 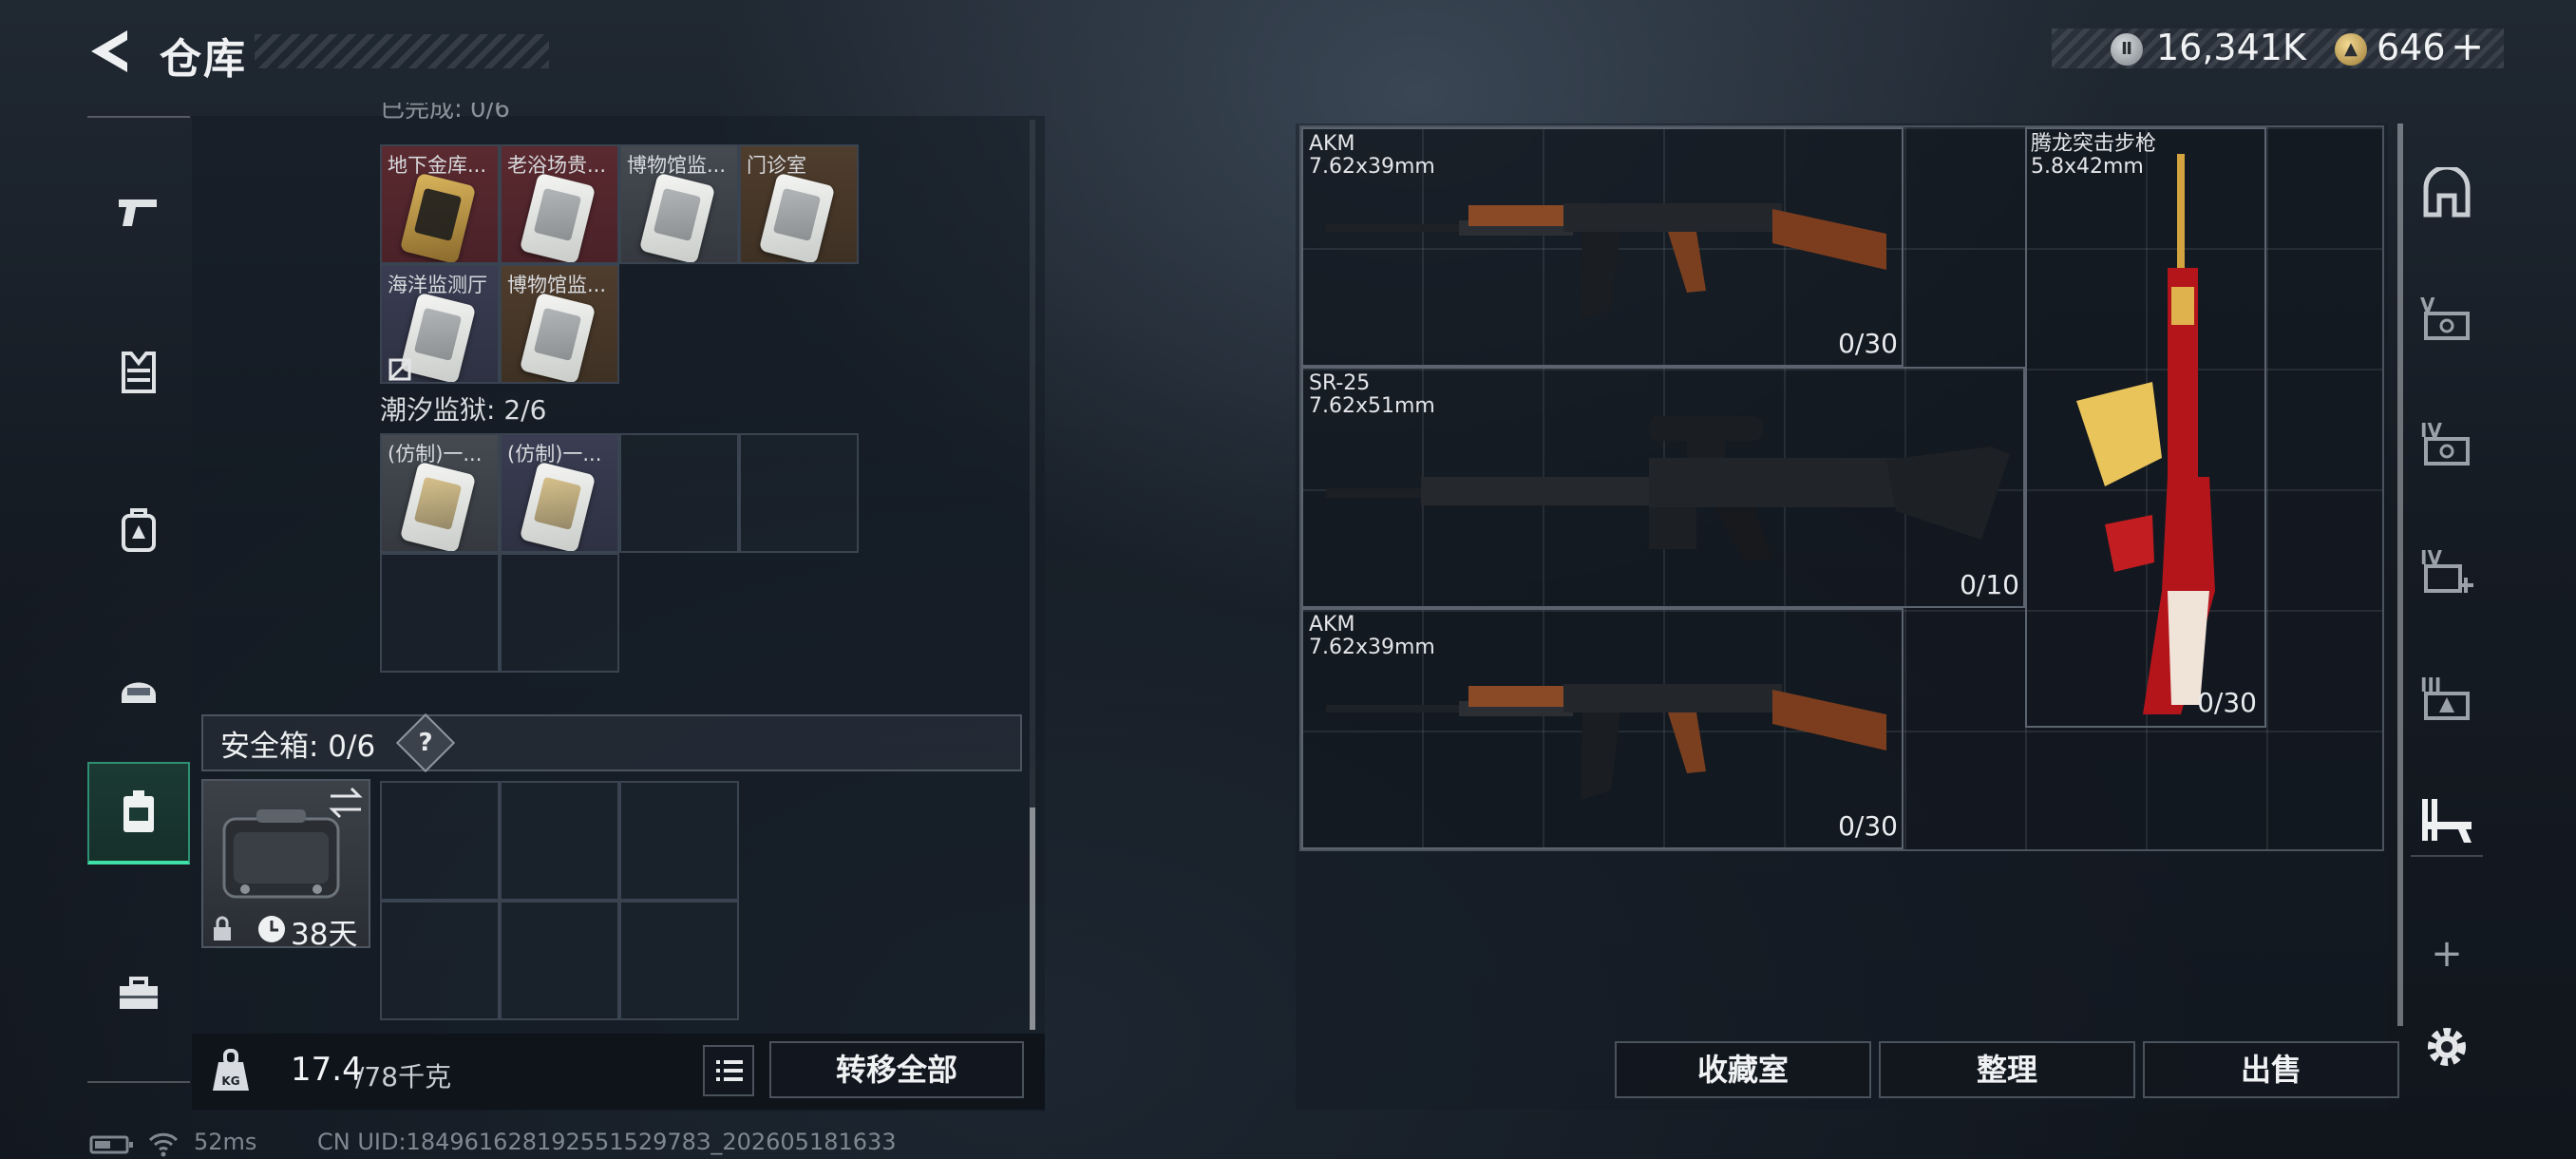 What do you see at coordinates (1032, 919) in the screenshot?
I see `inventory-scrollbar` at bounding box center [1032, 919].